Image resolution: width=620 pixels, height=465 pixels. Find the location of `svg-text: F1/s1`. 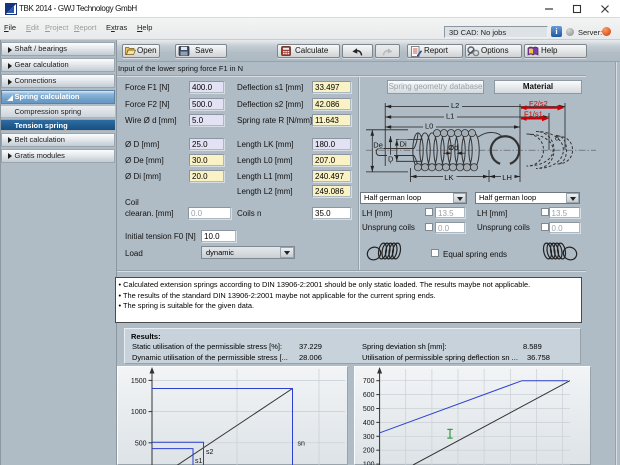

svg-text: F1/s1 is located at coordinates (533, 114).